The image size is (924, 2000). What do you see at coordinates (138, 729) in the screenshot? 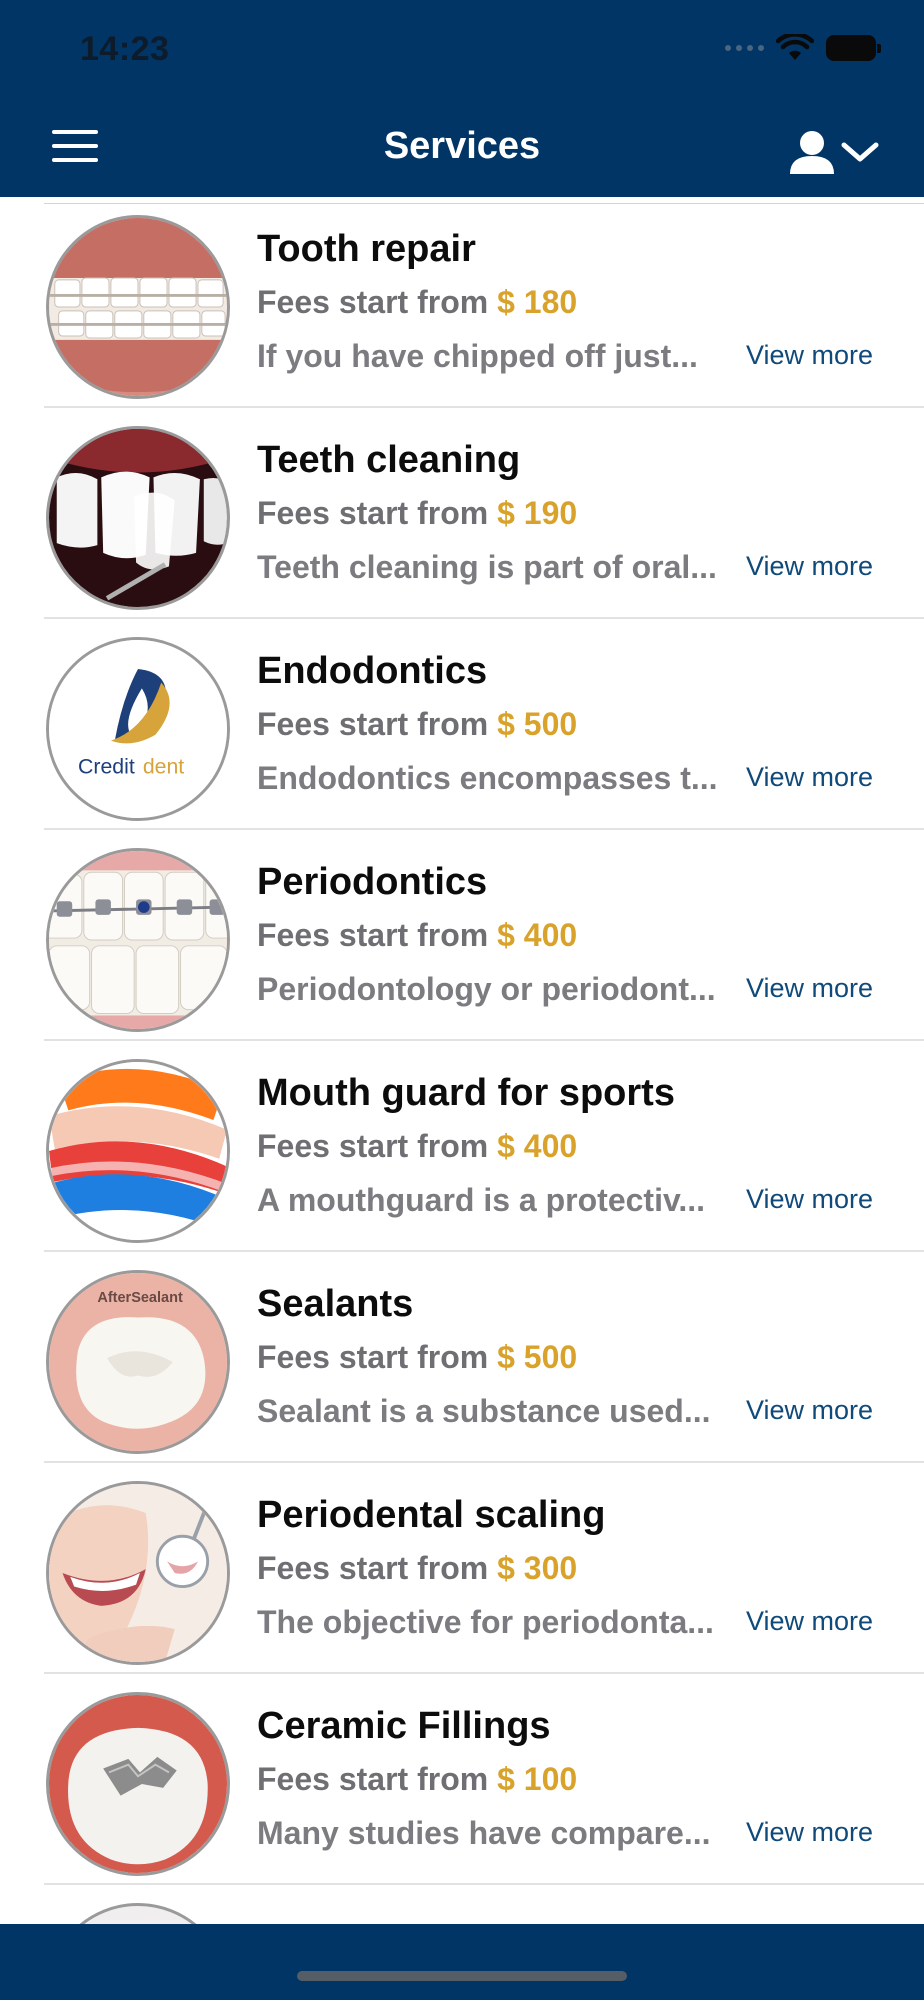
I see `creditdent-logo: Credit dent` at bounding box center [138, 729].